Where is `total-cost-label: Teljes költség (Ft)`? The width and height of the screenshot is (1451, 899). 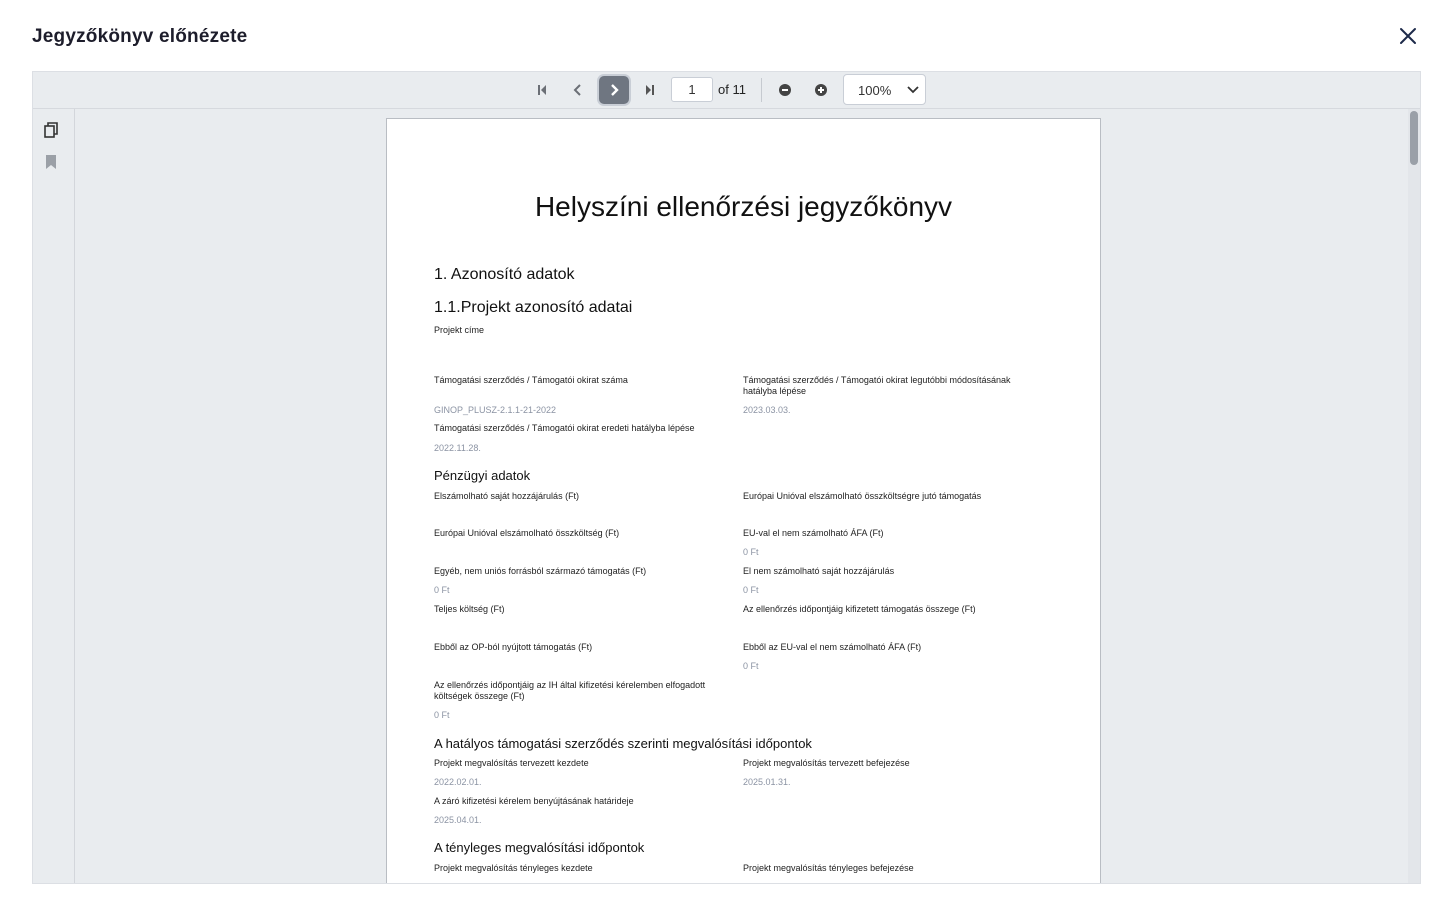 total-cost-label: Teljes költség (Ft) is located at coordinates (469, 609).